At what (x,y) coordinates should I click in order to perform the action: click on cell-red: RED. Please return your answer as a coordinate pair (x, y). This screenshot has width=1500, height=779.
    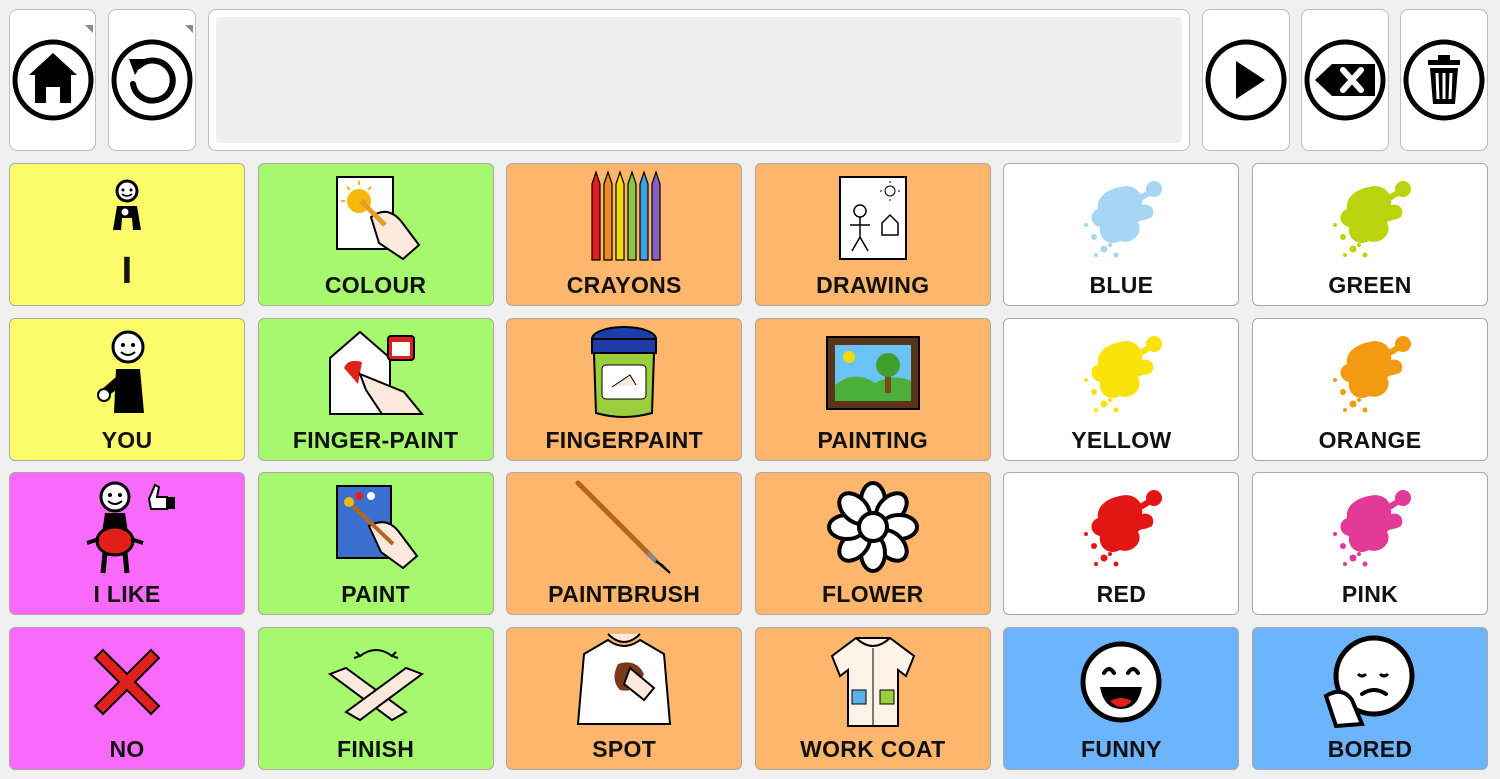
    Looking at the image, I should click on (1121, 544).